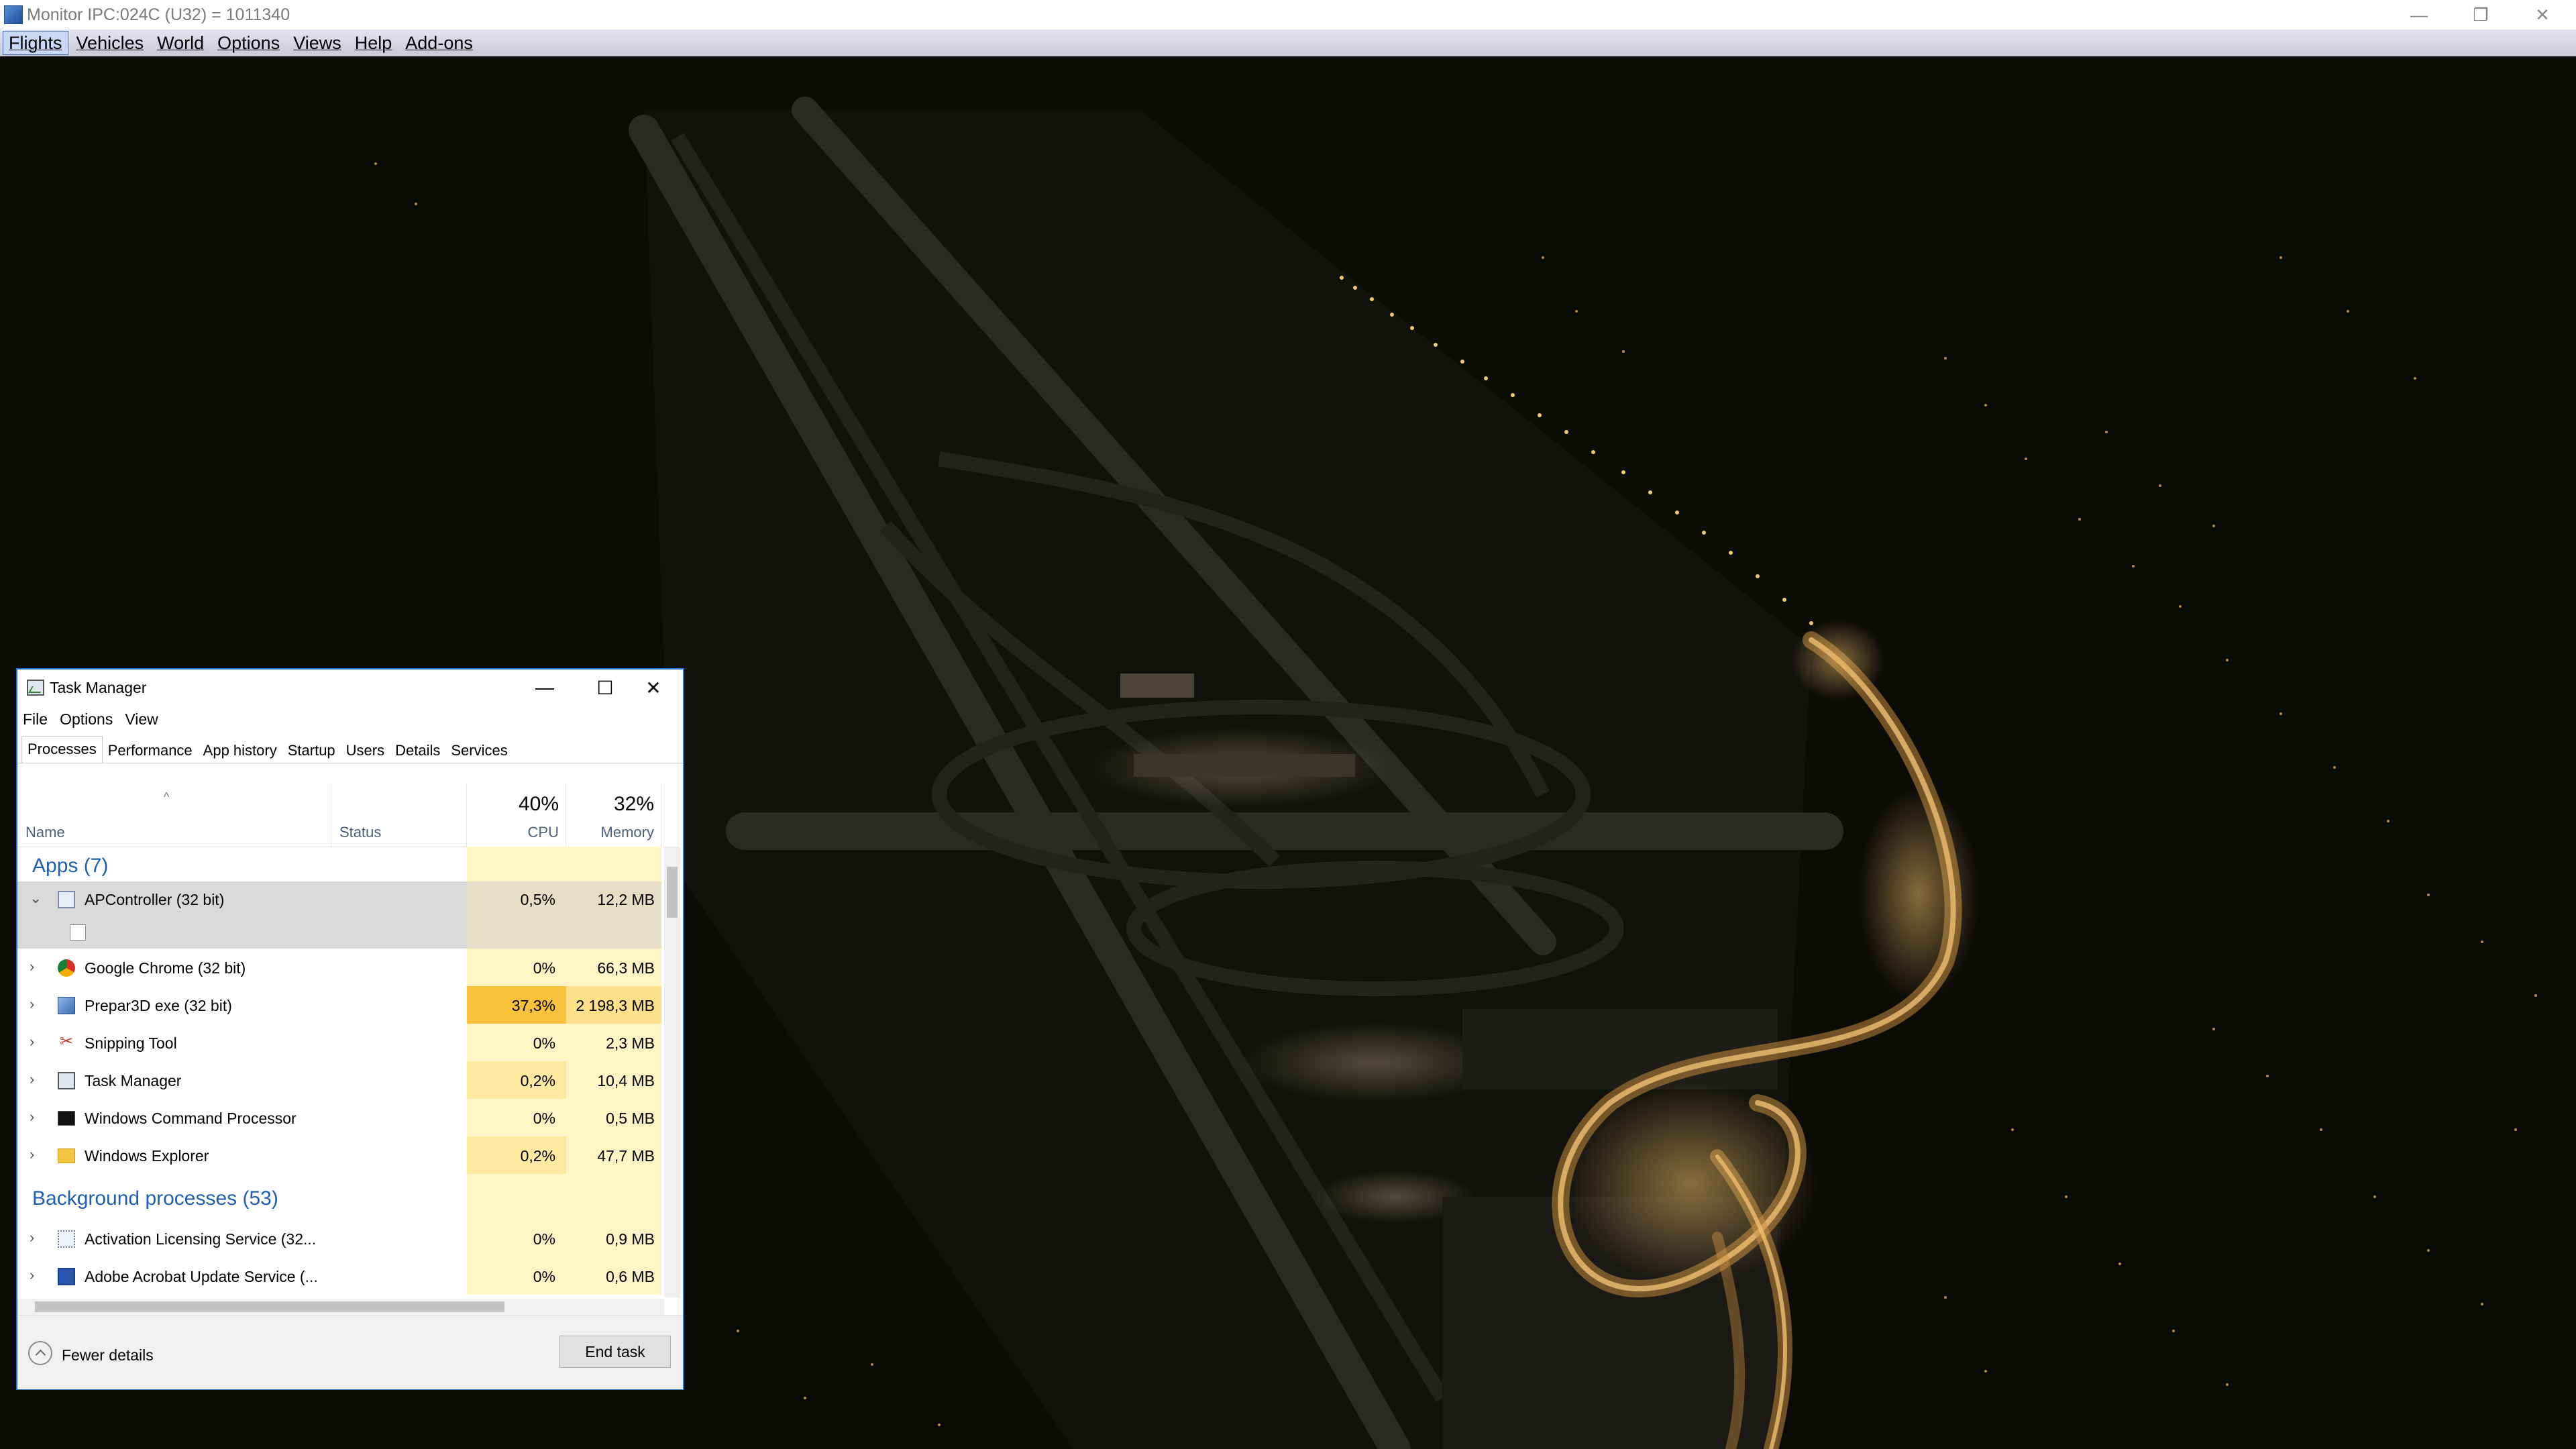  What do you see at coordinates (317, 43) in the screenshot?
I see `menu-views: Views` at bounding box center [317, 43].